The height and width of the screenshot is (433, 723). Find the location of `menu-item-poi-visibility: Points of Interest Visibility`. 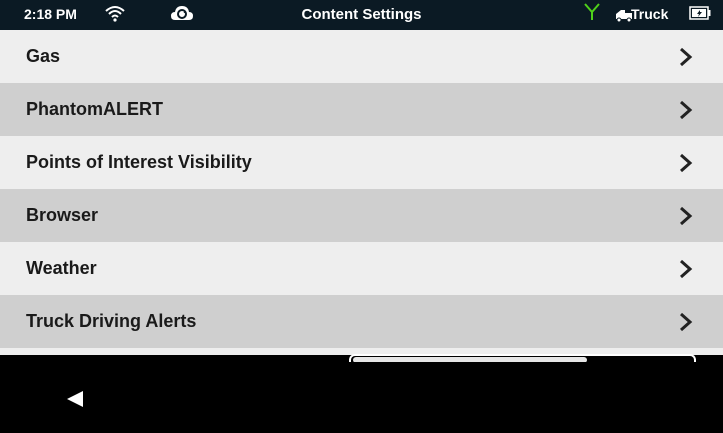

menu-item-poi-visibility: Points of Interest Visibility is located at coordinates (361, 162).